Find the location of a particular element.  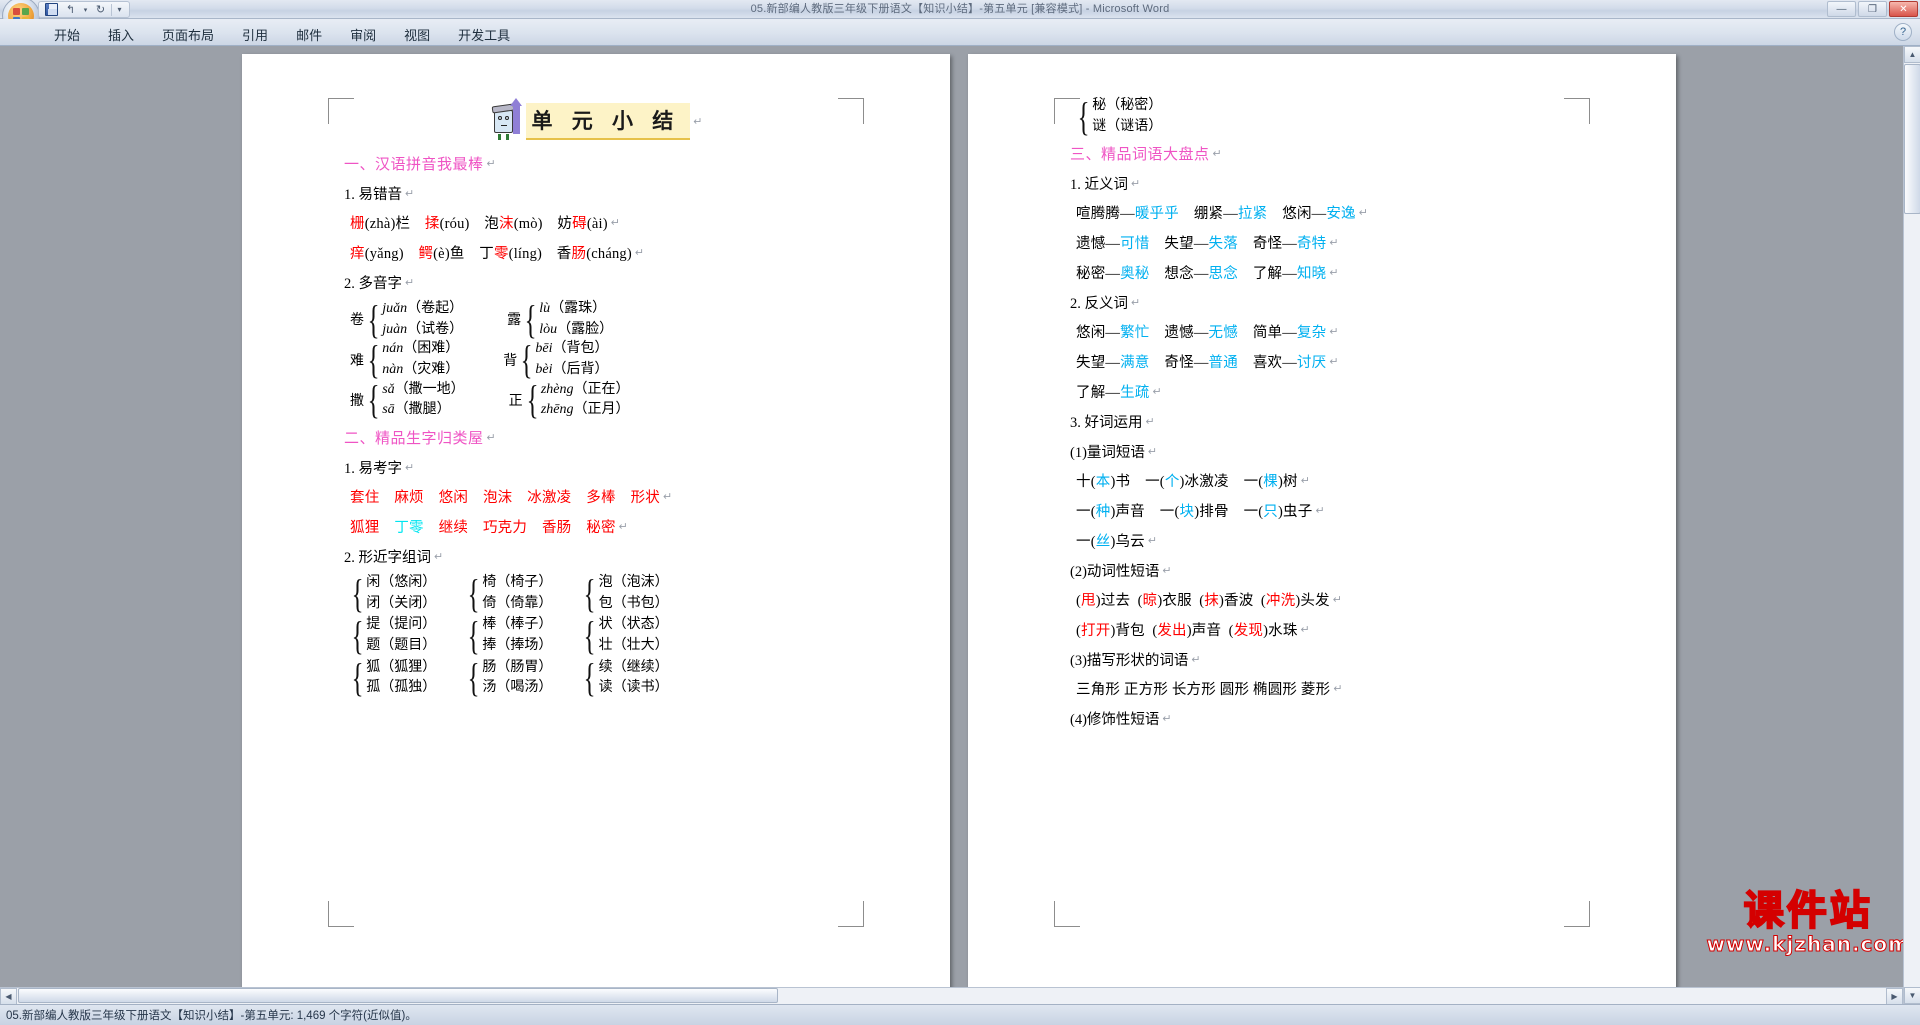

near-char-item: 包（书包） is located at coordinates (633, 603).